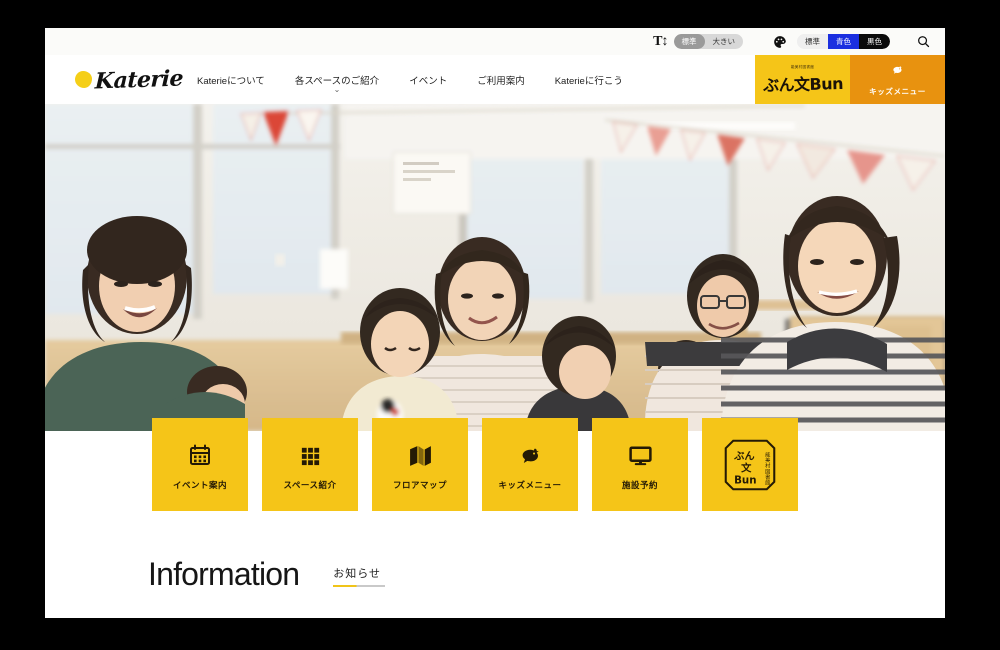 The image size is (1000, 650). Describe the element at coordinates (802, 66) in the screenshot. I see `cta-bun-subtitle: 能美村図書館` at that location.